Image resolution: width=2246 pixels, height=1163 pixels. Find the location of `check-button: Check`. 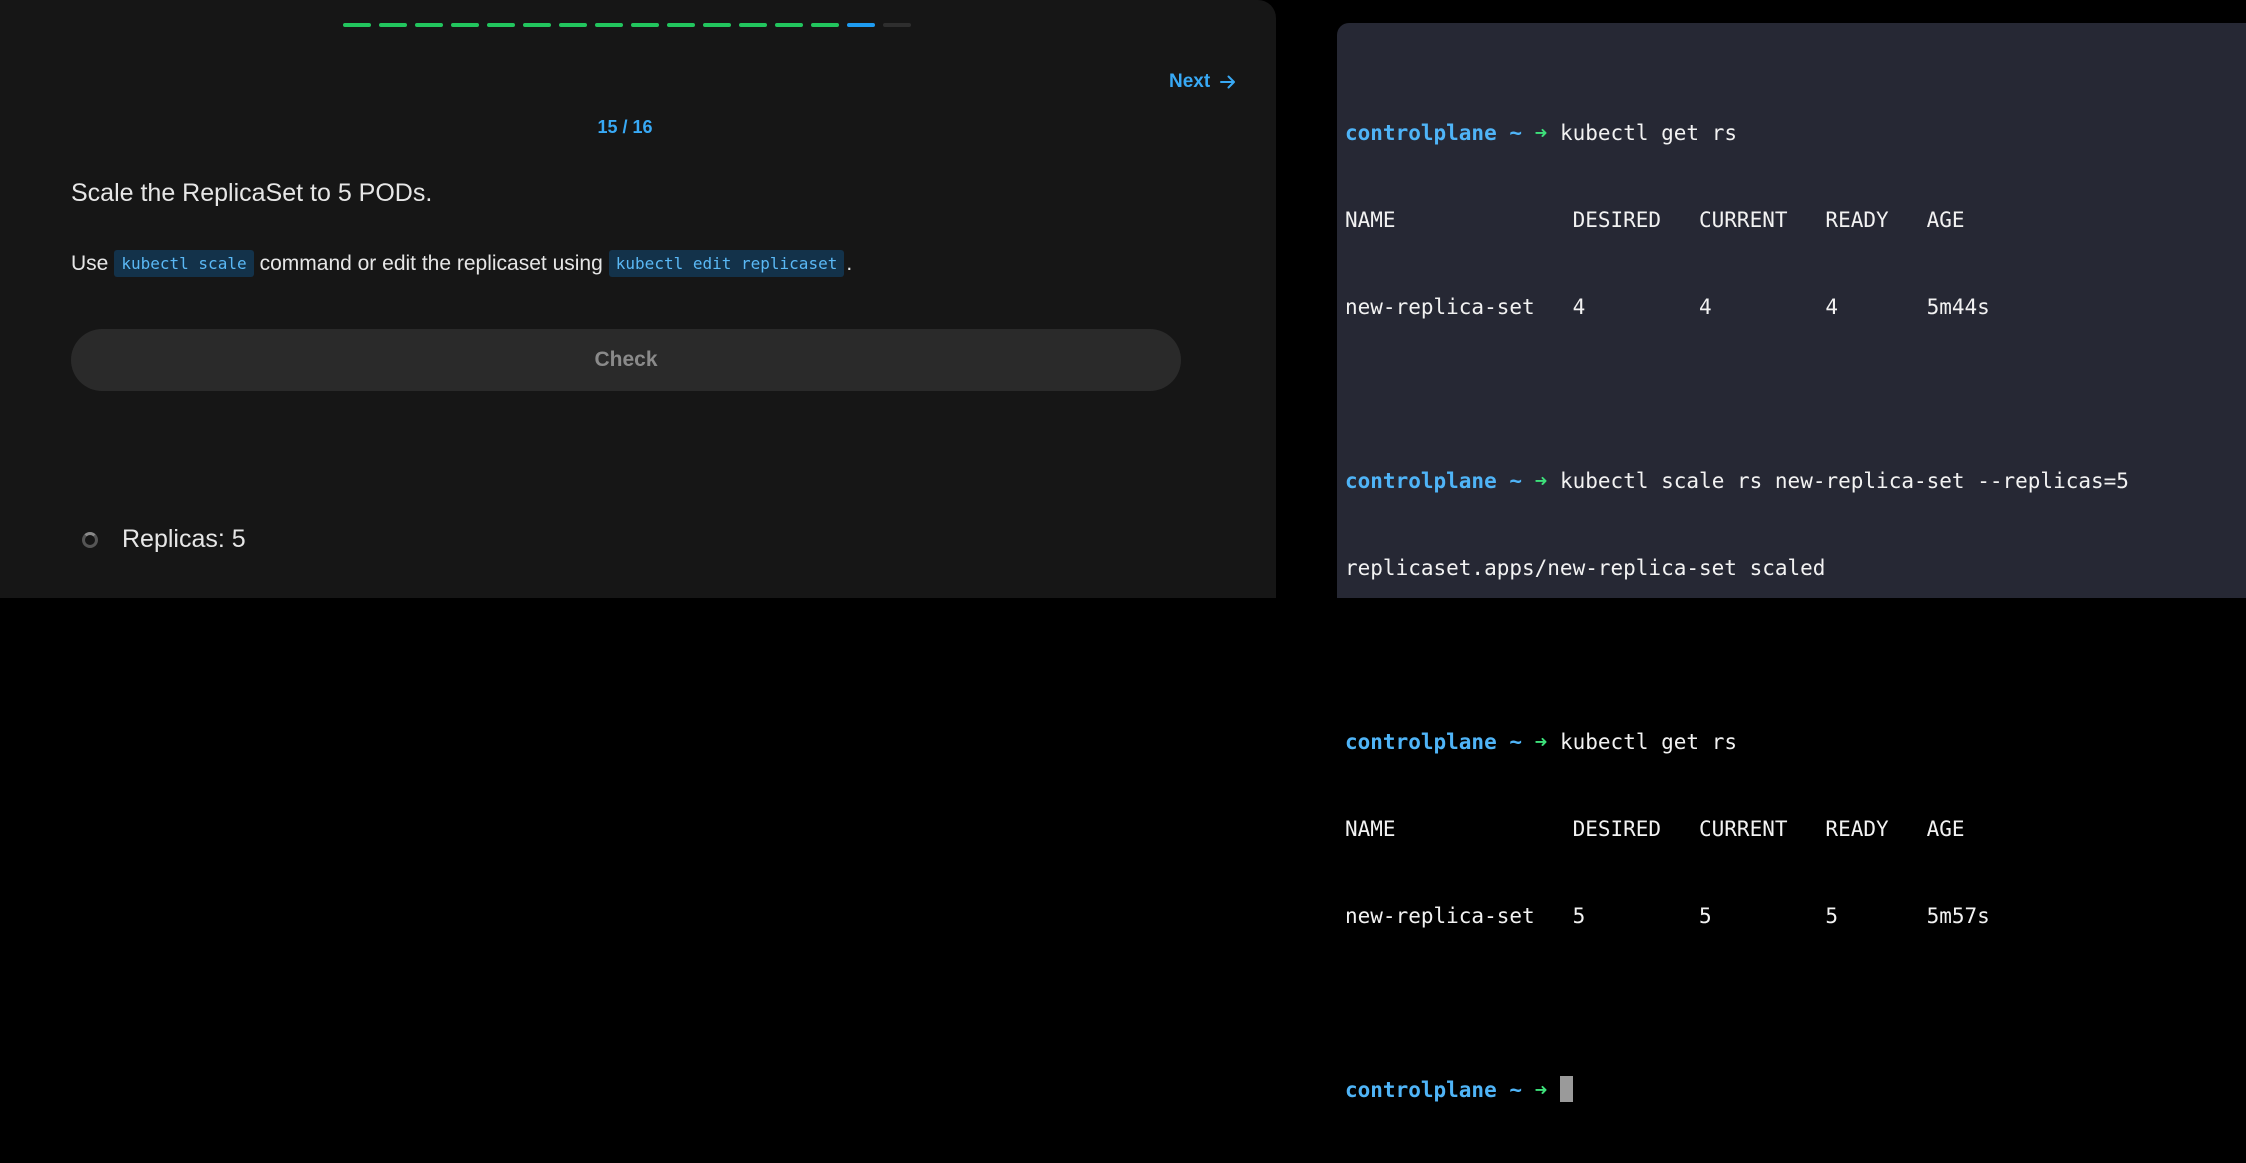

check-button: Check is located at coordinates (626, 360).